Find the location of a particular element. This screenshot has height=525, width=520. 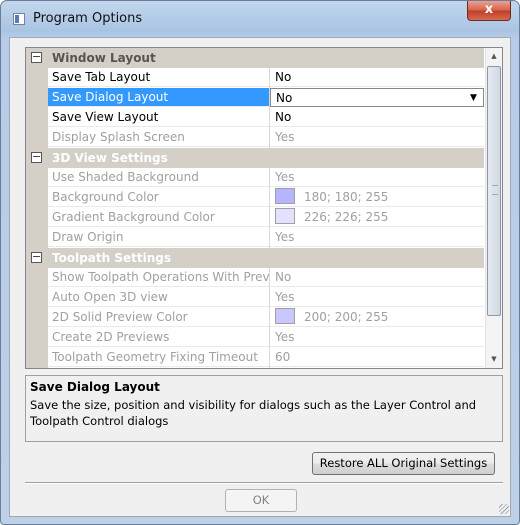

property-row: Draw Origin Yes is located at coordinates (255, 238).